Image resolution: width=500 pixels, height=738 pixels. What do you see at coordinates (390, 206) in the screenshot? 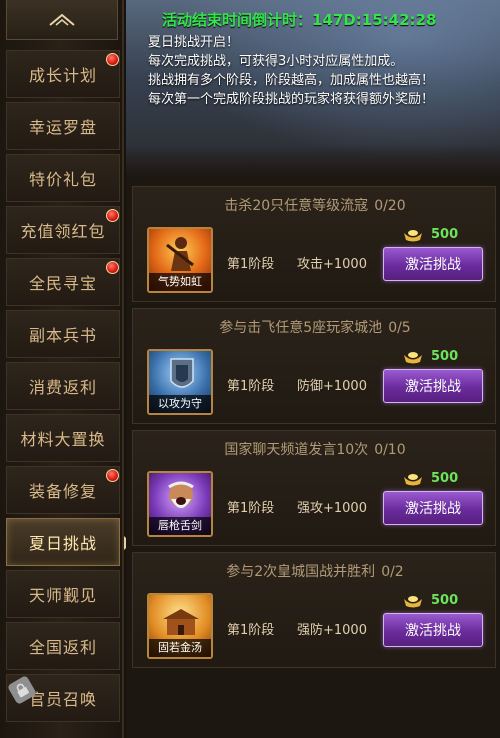
I see `challenge-progress: 0/20` at bounding box center [390, 206].